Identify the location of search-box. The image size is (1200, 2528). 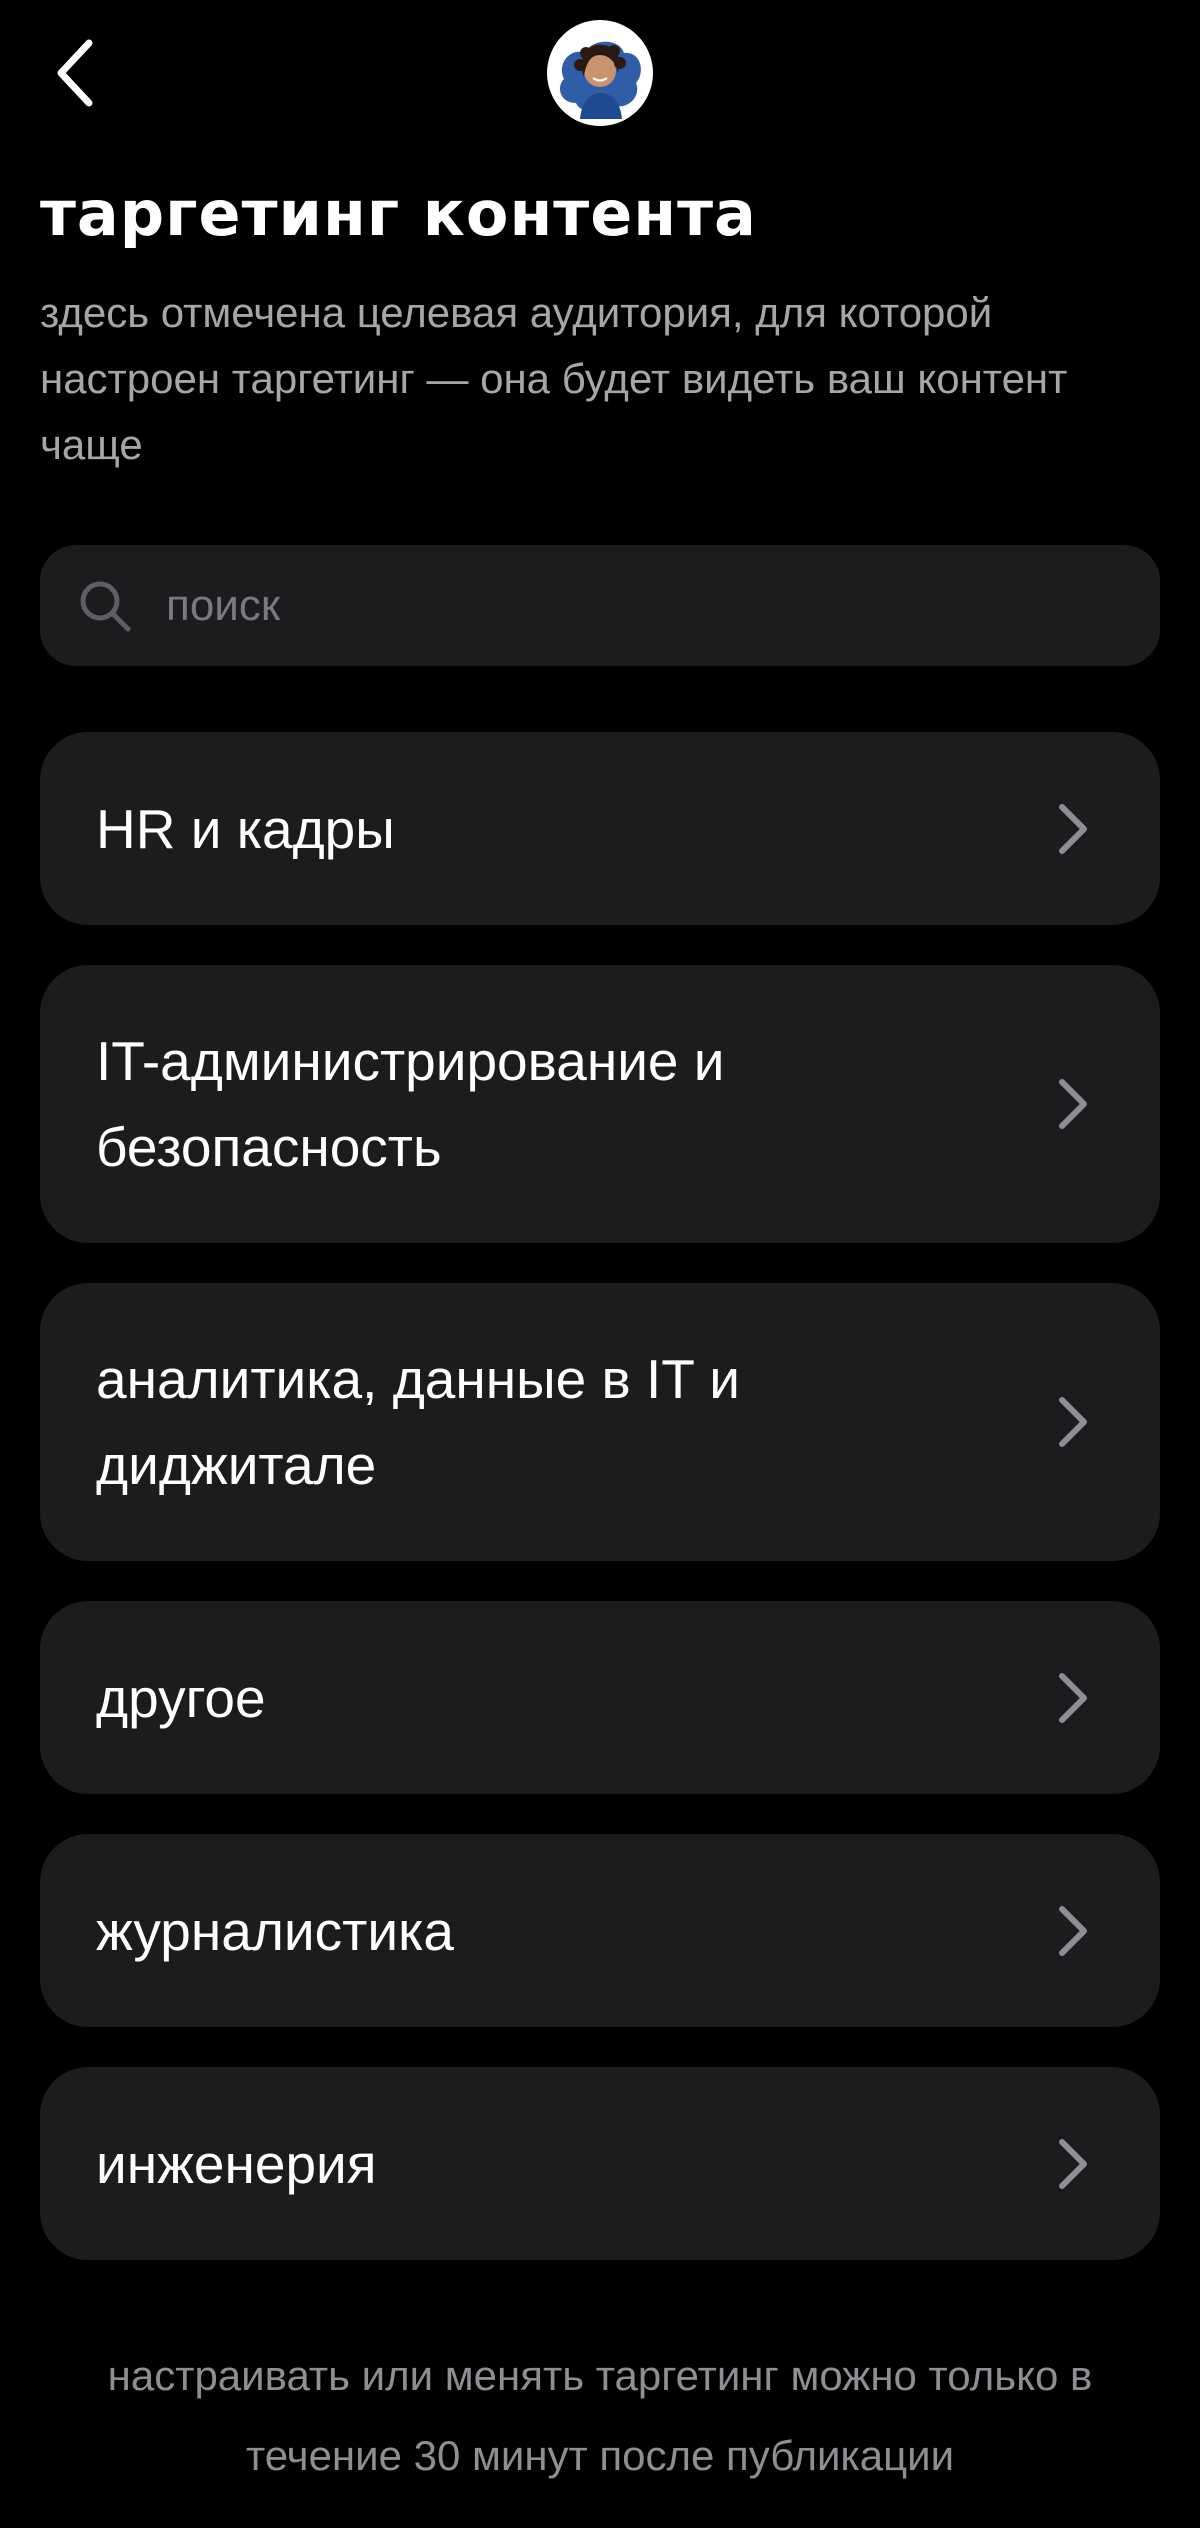
(600, 605).